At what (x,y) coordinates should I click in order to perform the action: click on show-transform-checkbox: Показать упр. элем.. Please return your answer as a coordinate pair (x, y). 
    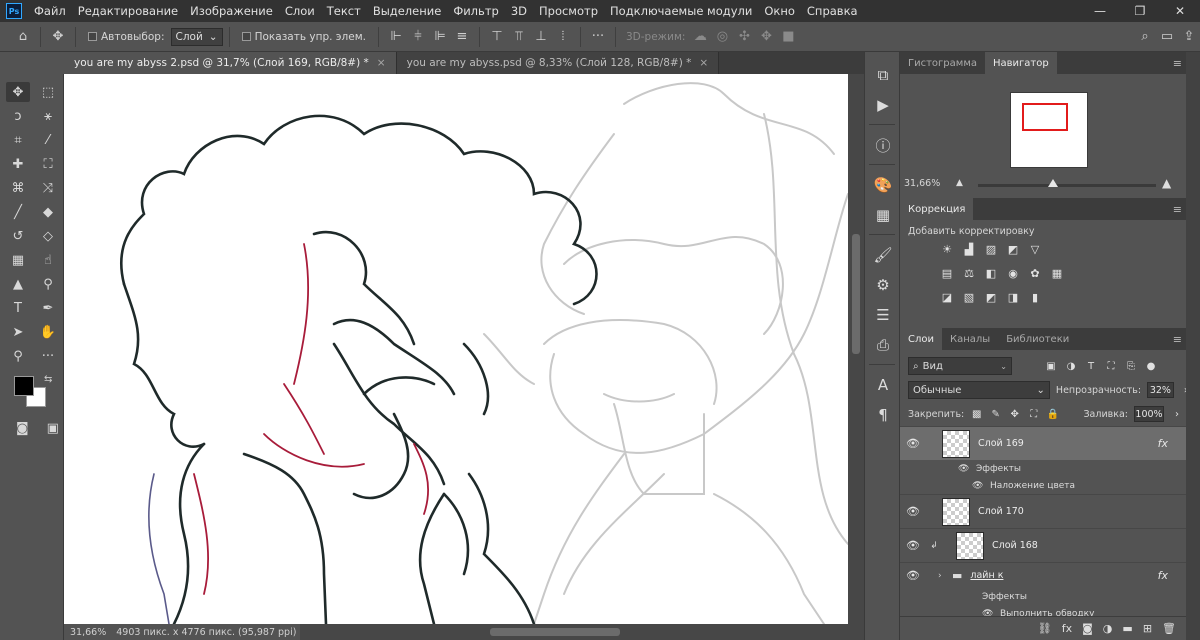
    Looking at the image, I should click on (303, 37).